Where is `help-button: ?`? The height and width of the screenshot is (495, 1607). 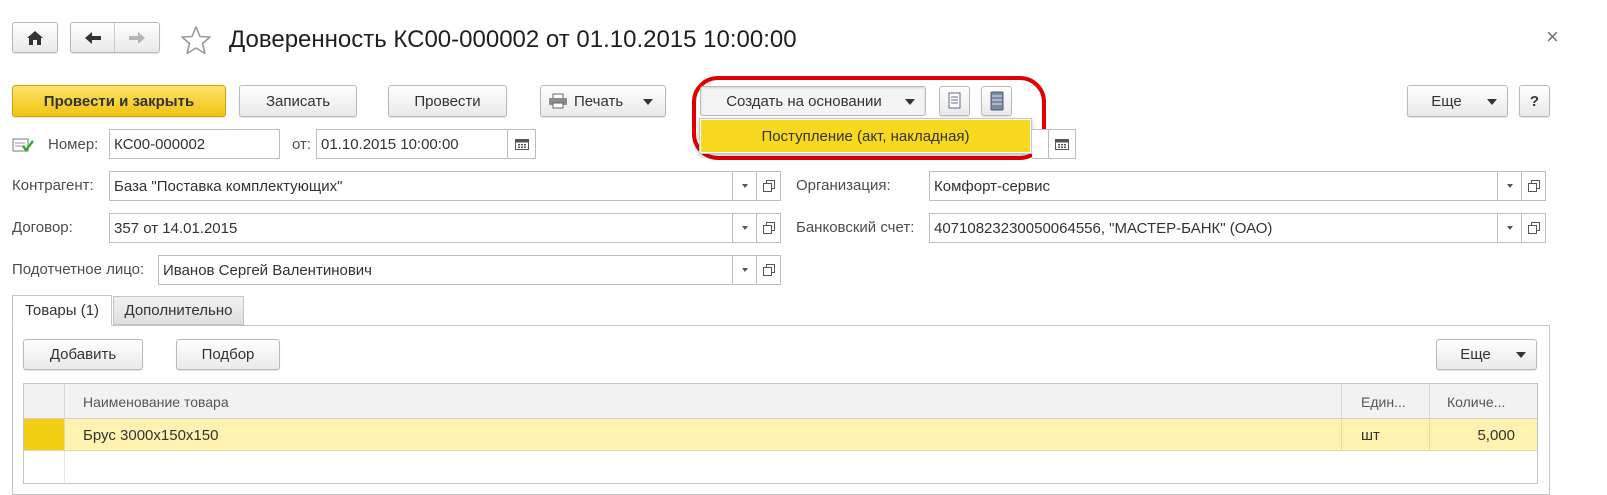
help-button: ? is located at coordinates (1534, 101).